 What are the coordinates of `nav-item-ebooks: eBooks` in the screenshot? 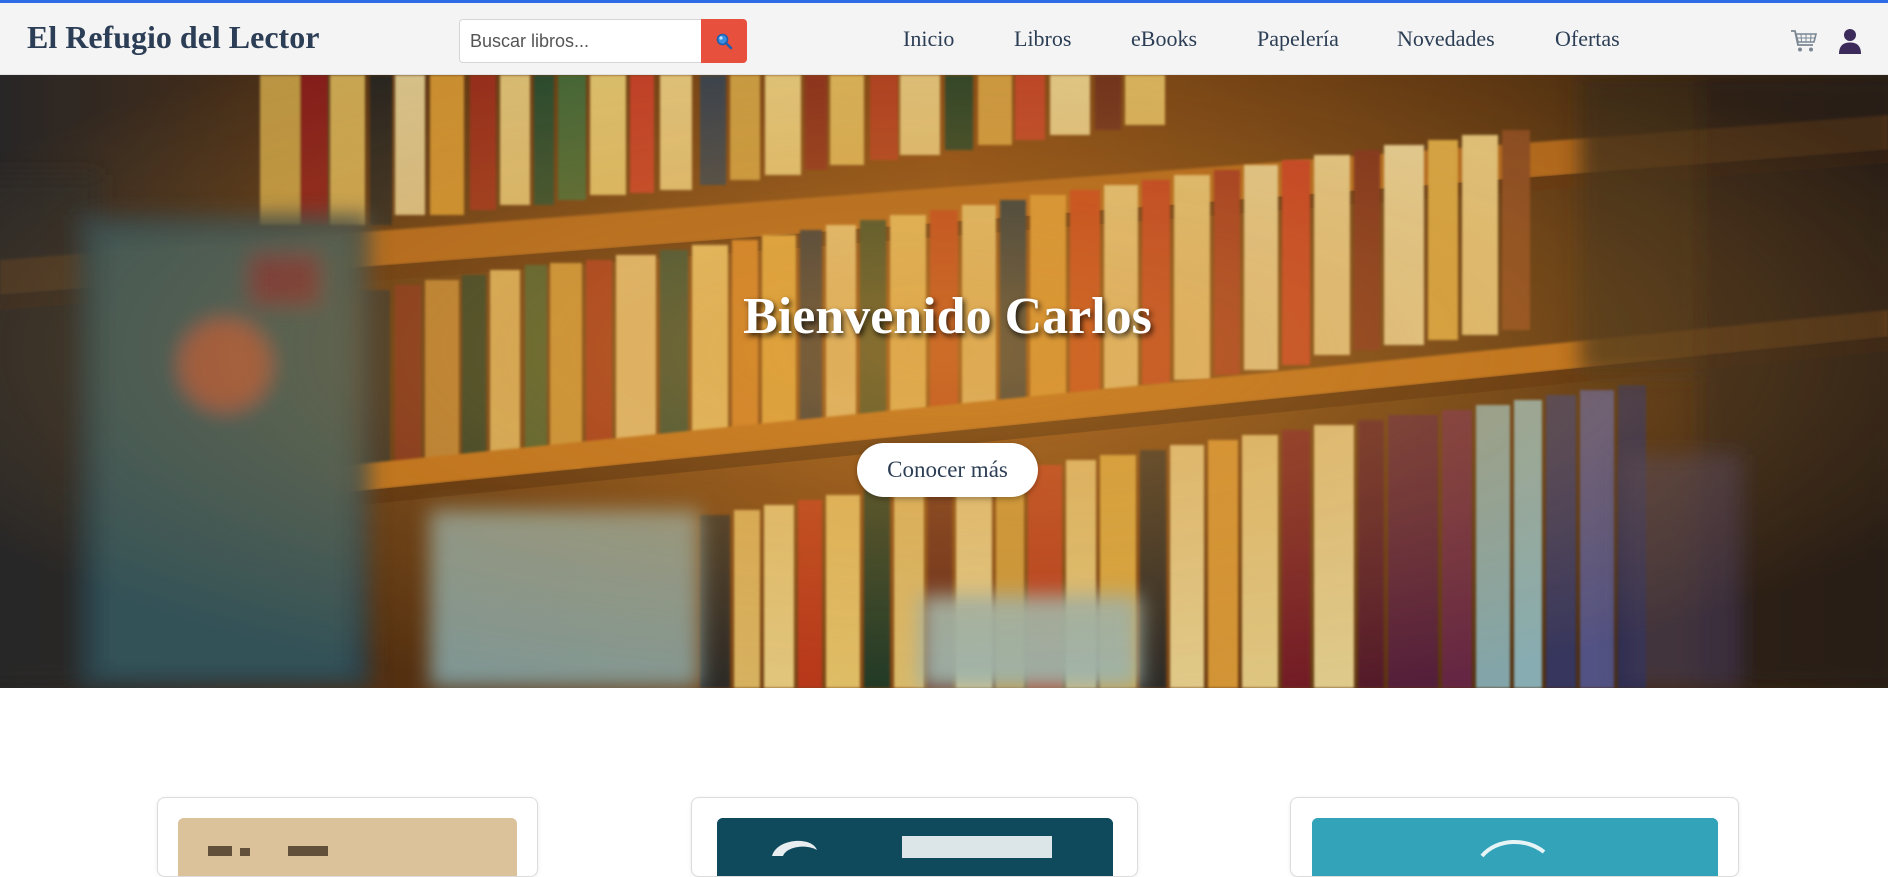 It's located at (1164, 39).